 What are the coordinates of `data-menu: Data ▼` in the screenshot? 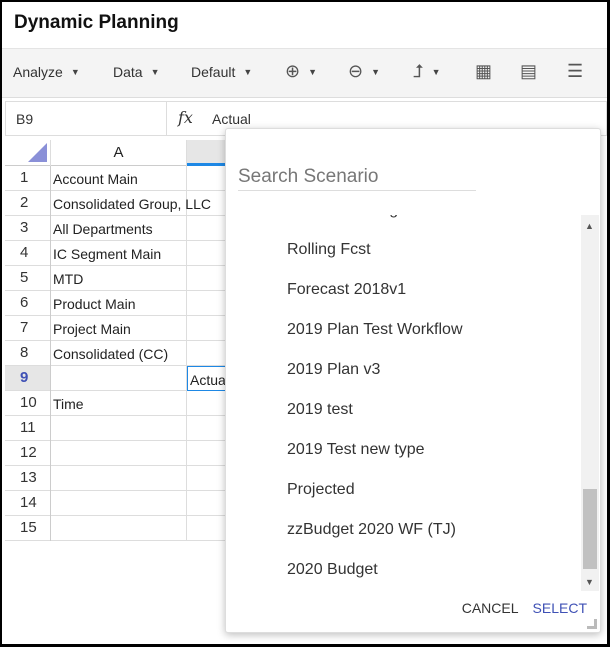 It's located at (136, 72).